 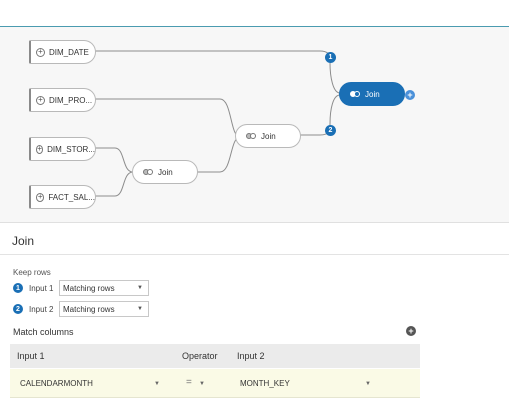 What do you see at coordinates (200, 356) in the screenshot?
I see `header-operator: Operator` at bounding box center [200, 356].